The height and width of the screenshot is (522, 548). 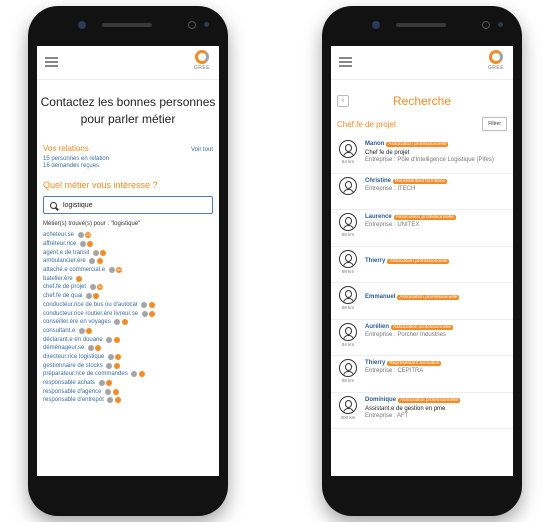 What do you see at coordinates (51, 62) in the screenshot?
I see `menu-icon` at bounding box center [51, 62].